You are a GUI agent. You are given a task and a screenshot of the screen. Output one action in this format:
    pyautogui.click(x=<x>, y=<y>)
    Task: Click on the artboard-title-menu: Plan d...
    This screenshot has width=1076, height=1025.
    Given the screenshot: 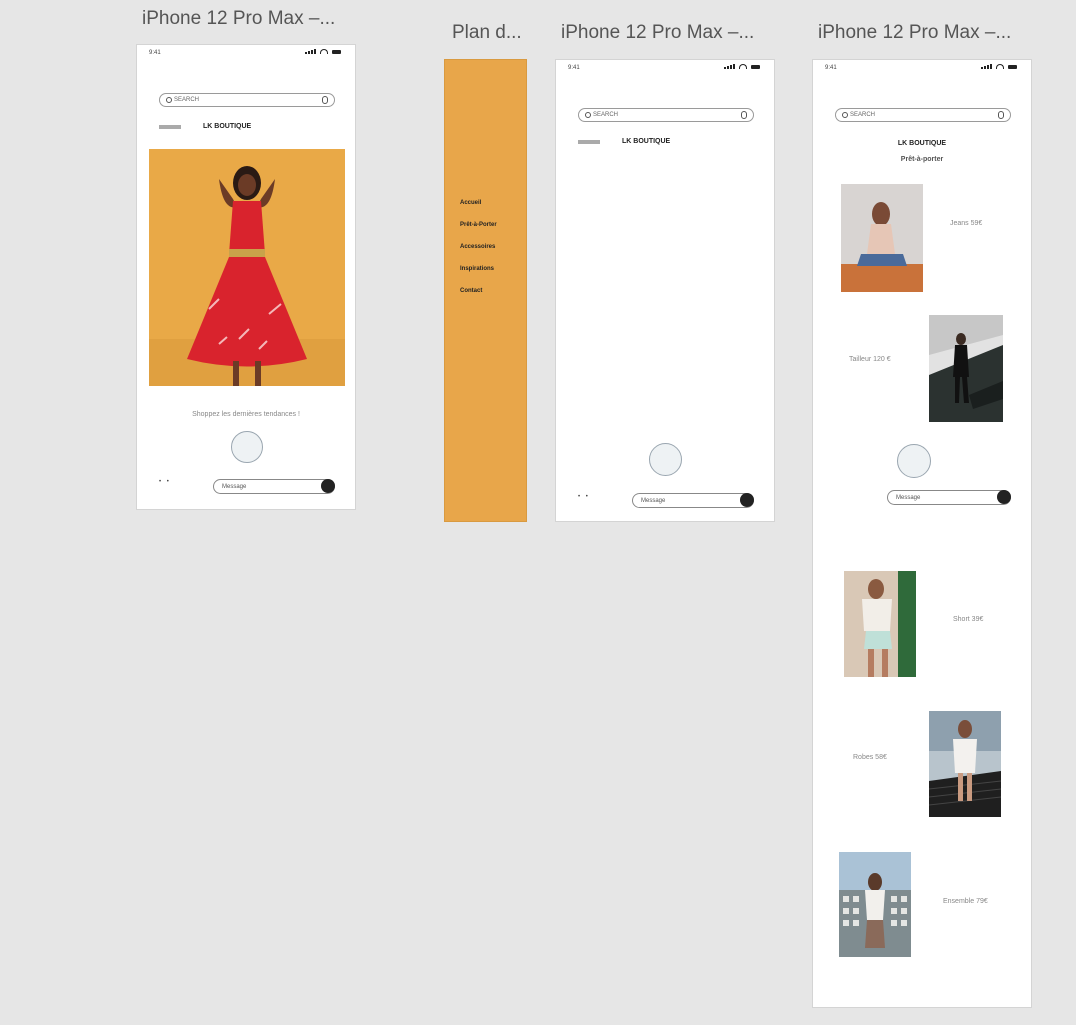 What is the action you would take?
    pyautogui.click(x=487, y=33)
    